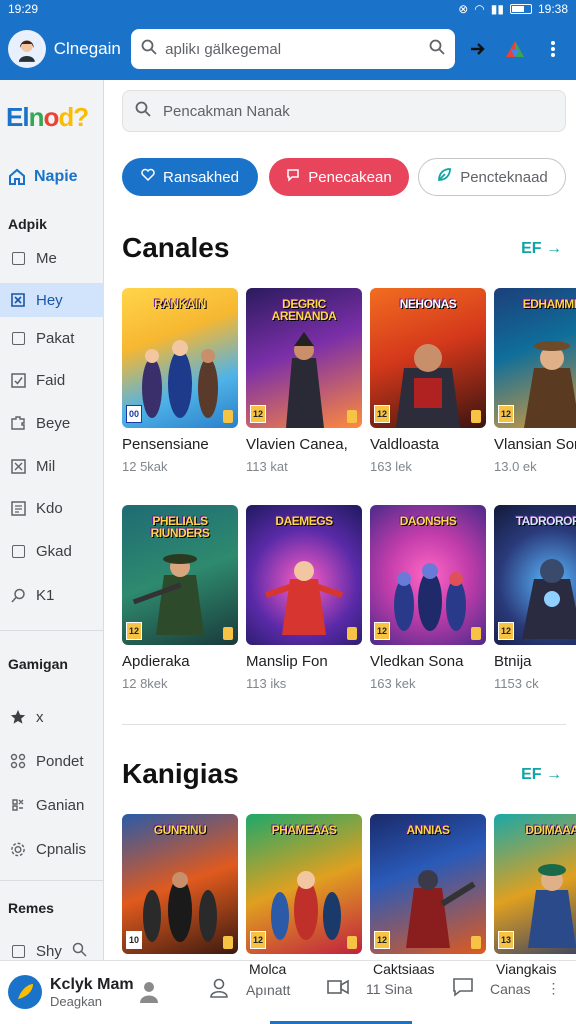  I want to click on sidebar-section-title: Adpik, so click(27, 224).